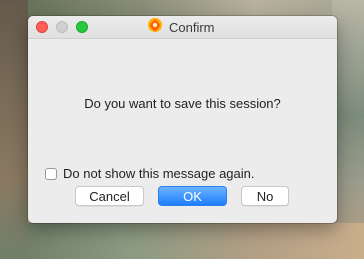 Image resolution: width=364 pixels, height=259 pixels. I want to click on wallpaper-bottom, so click(182, 241).